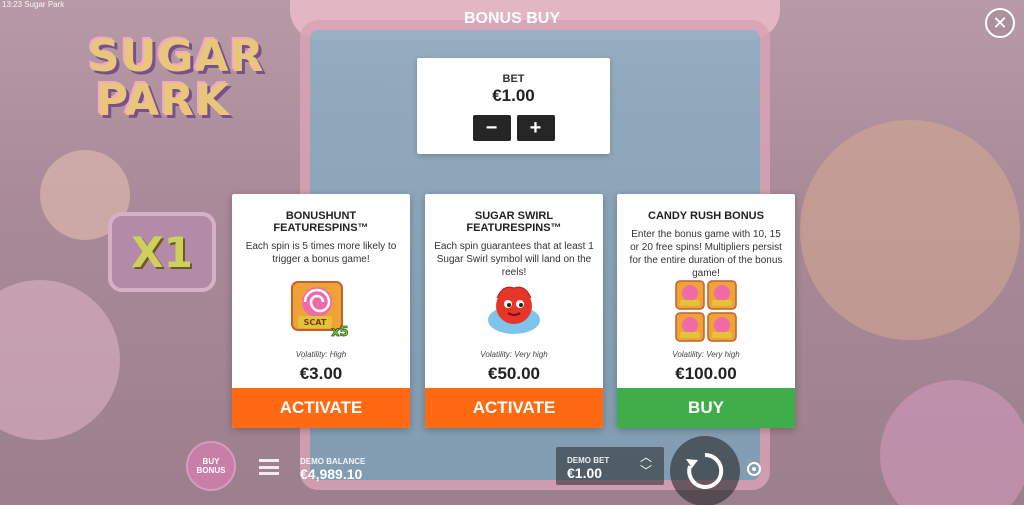 The image size is (1024, 505). Describe the element at coordinates (513, 95) in the screenshot. I see `bet-value: €1.00` at that location.